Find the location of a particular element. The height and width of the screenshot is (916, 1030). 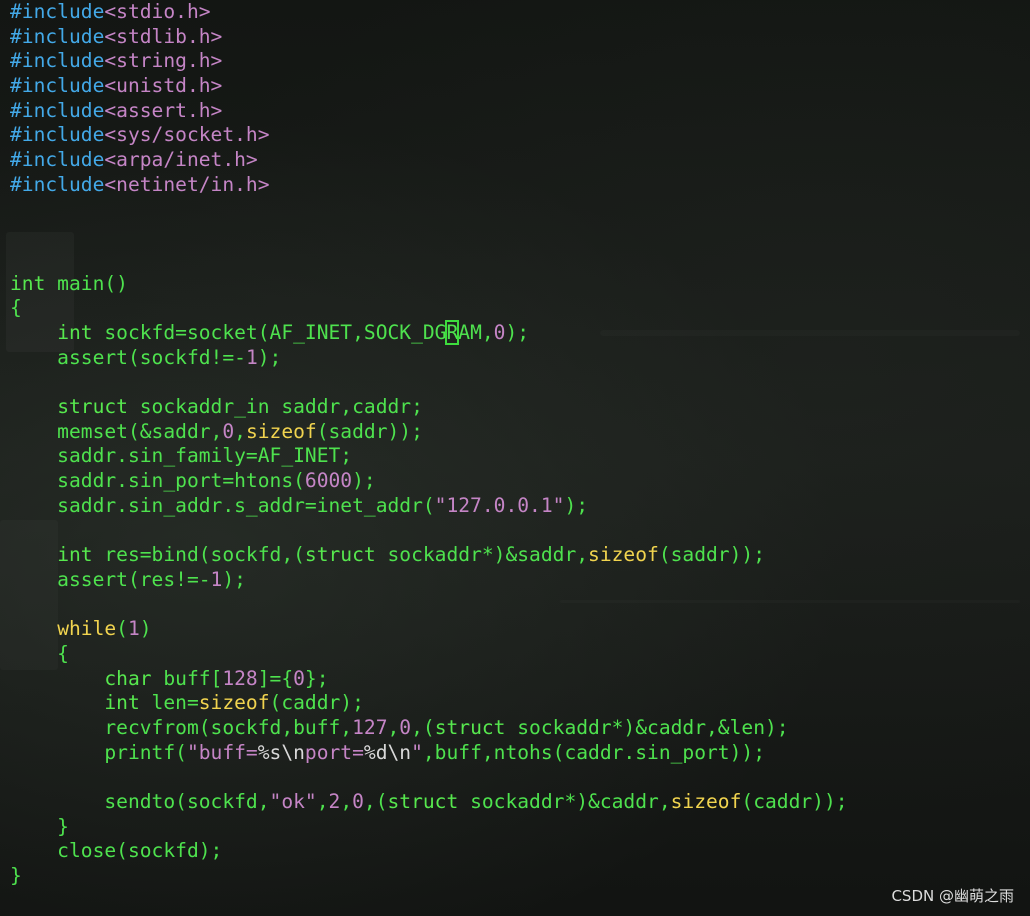

code-token: main() is located at coordinates (86, 283).